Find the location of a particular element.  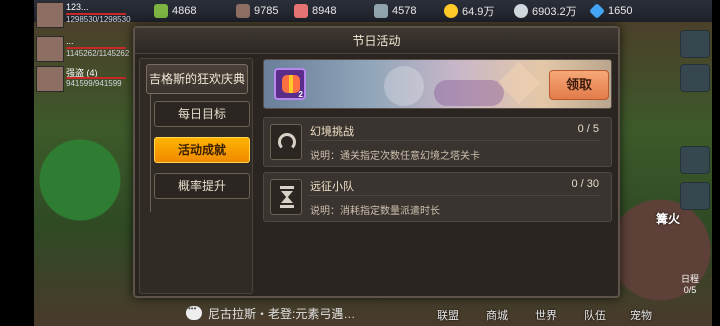

resource-value: 9785 is located at coordinates (266, 11).